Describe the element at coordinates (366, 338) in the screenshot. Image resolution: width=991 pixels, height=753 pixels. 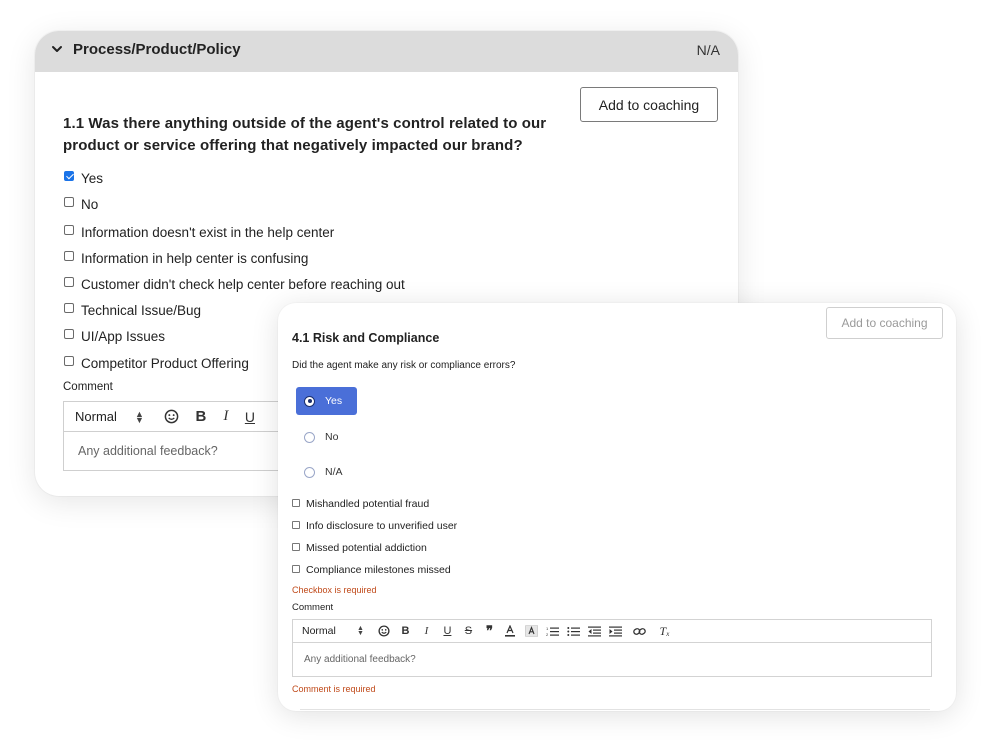
I see `section-title: 4.1 Risk and Compliance` at that location.